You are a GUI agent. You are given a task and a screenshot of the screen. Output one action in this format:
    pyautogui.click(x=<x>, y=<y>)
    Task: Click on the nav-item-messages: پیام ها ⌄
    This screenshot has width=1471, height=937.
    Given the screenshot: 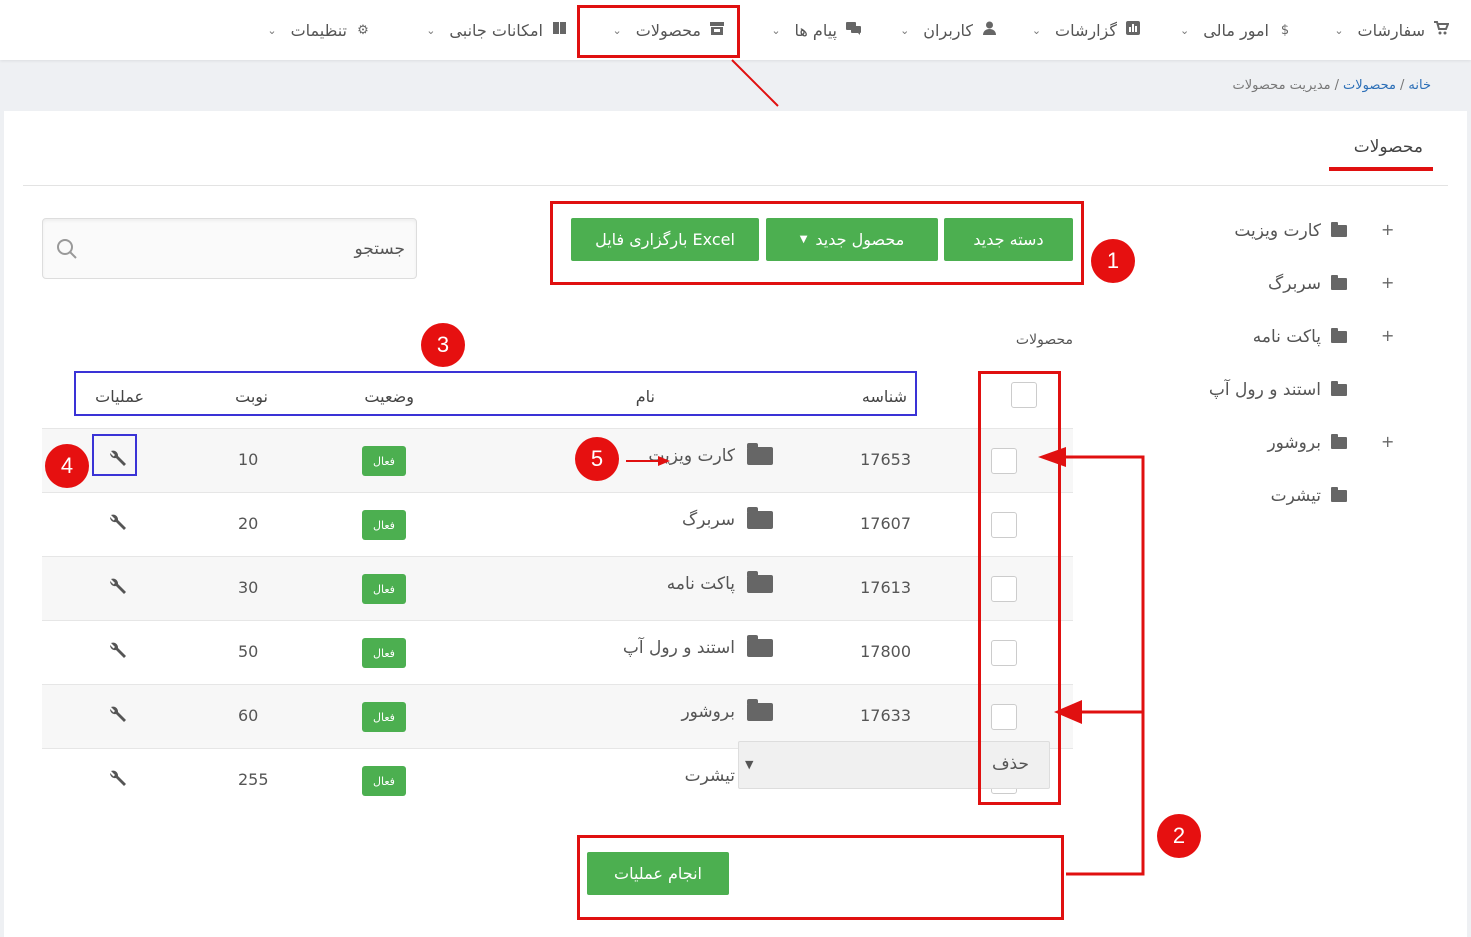 What is the action you would take?
    pyautogui.click(x=816, y=30)
    